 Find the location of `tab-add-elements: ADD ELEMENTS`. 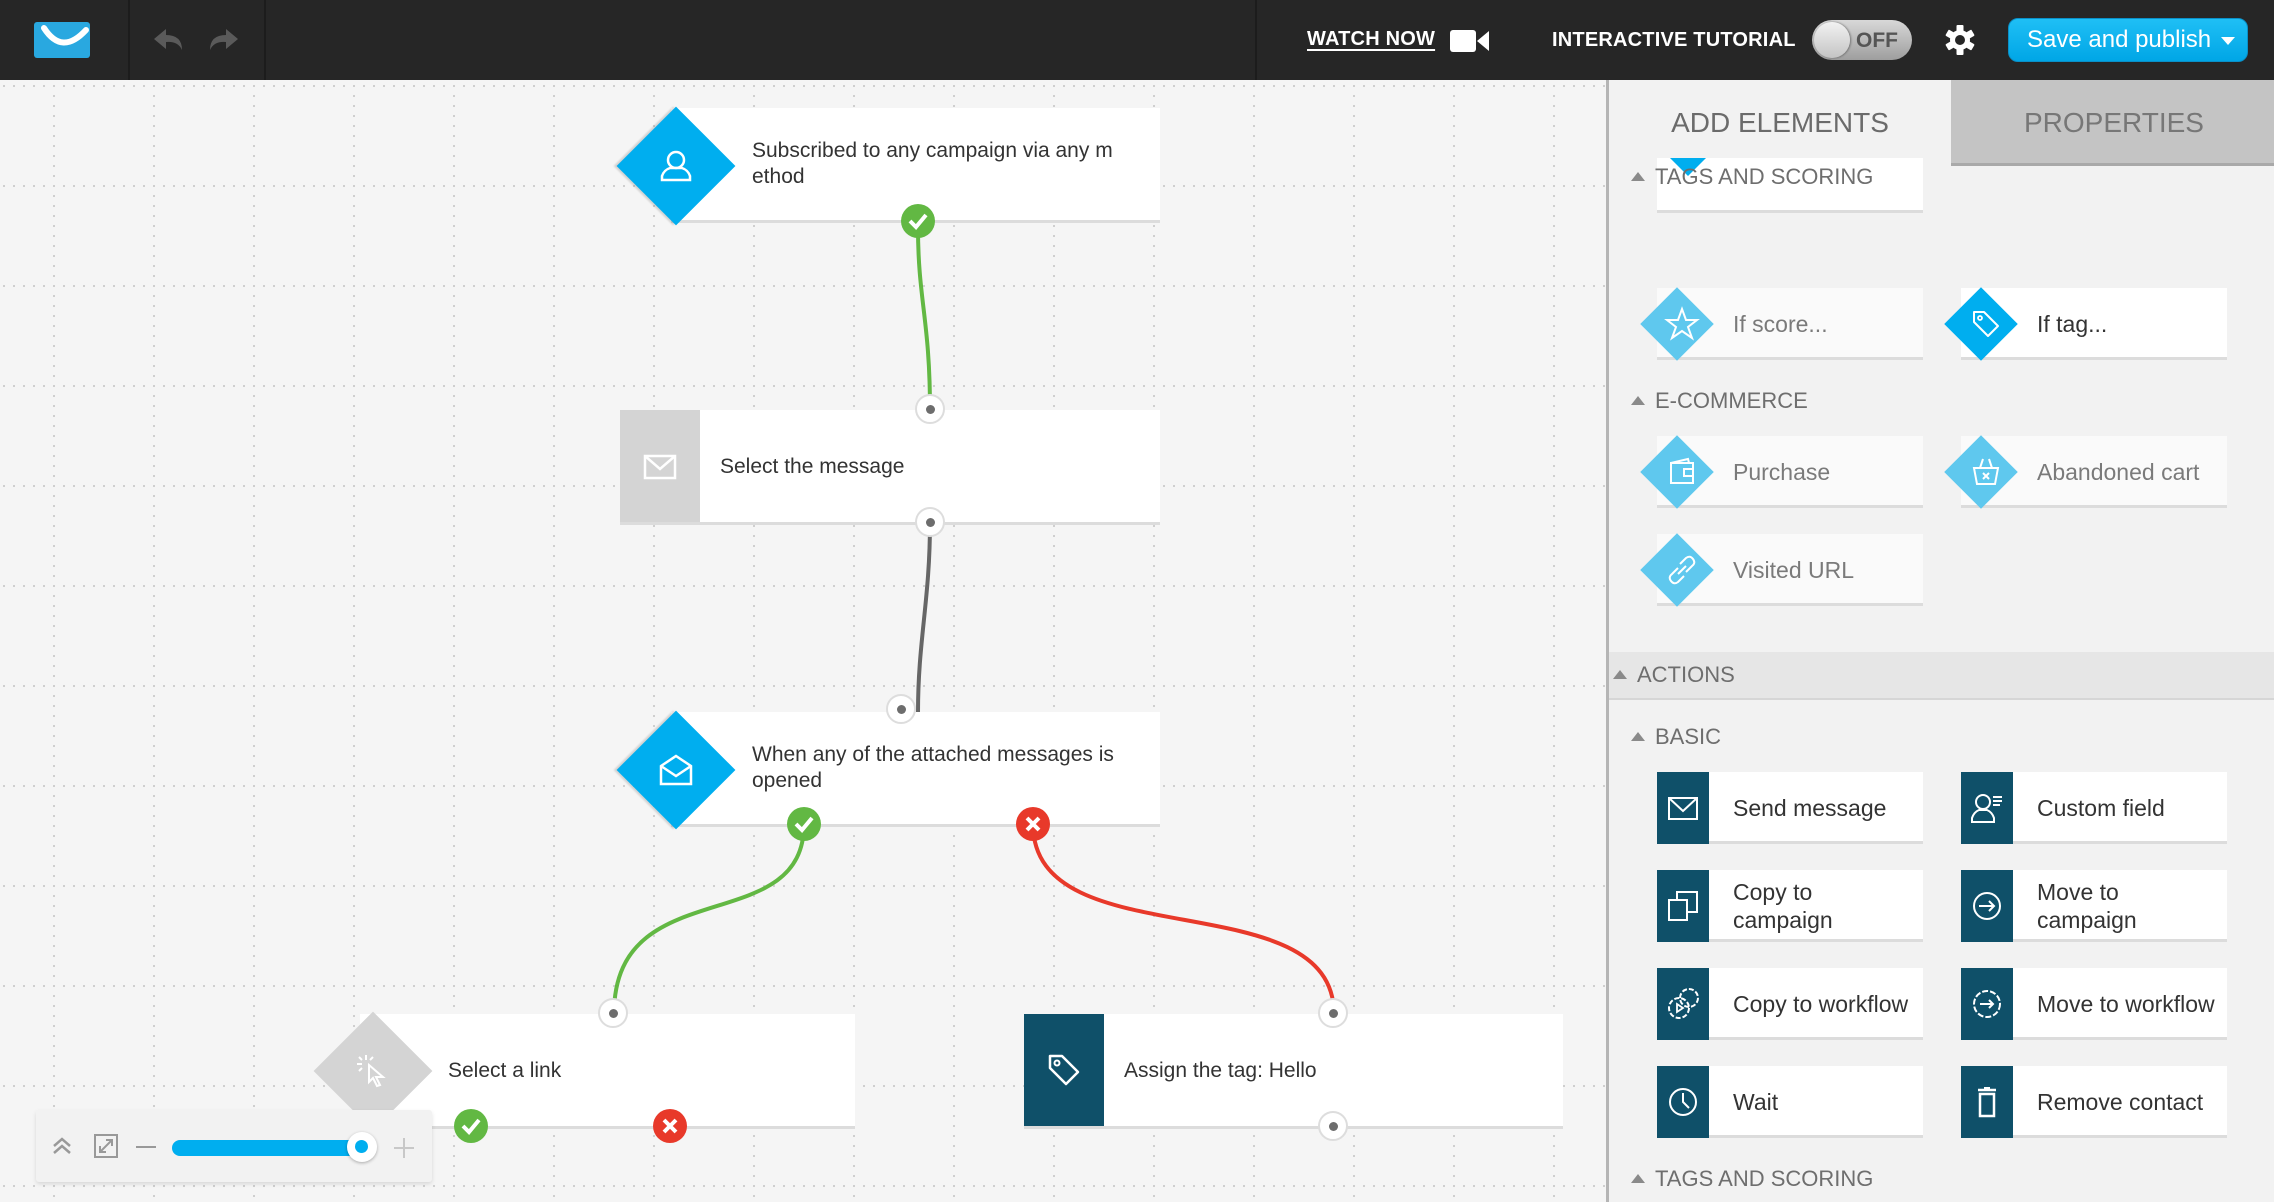

tab-add-elements: ADD ELEMENTS is located at coordinates (1780, 123).